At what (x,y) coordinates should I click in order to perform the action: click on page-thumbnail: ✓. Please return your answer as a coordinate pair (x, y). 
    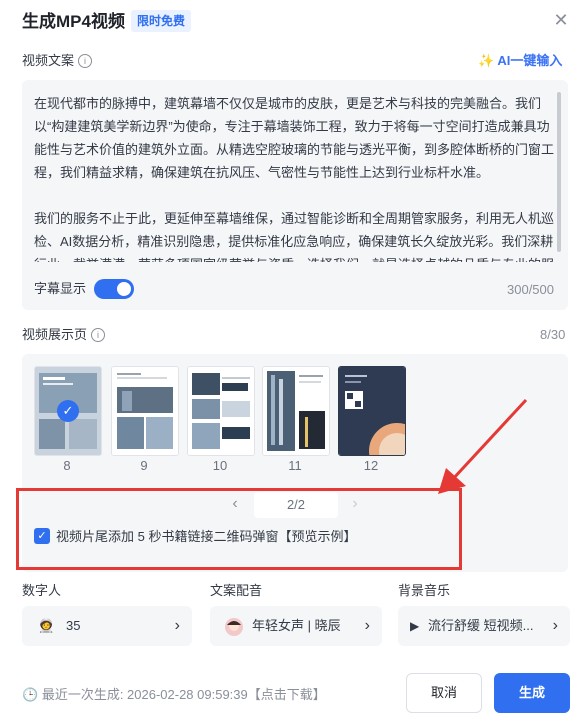
    Looking at the image, I should click on (68, 411).